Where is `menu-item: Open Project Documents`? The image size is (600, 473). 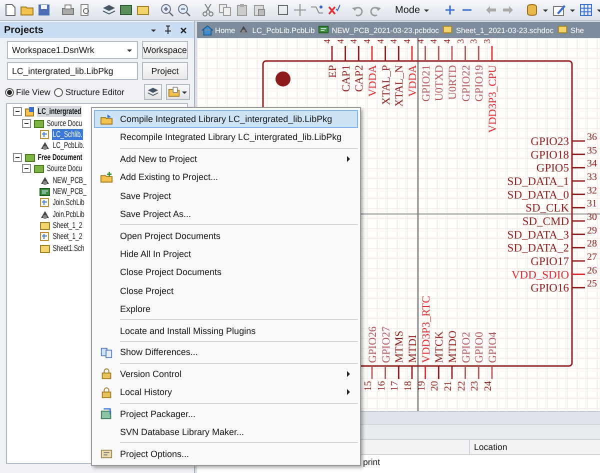 menu-item: Open Project Documents is located at coordinates (226, 235).